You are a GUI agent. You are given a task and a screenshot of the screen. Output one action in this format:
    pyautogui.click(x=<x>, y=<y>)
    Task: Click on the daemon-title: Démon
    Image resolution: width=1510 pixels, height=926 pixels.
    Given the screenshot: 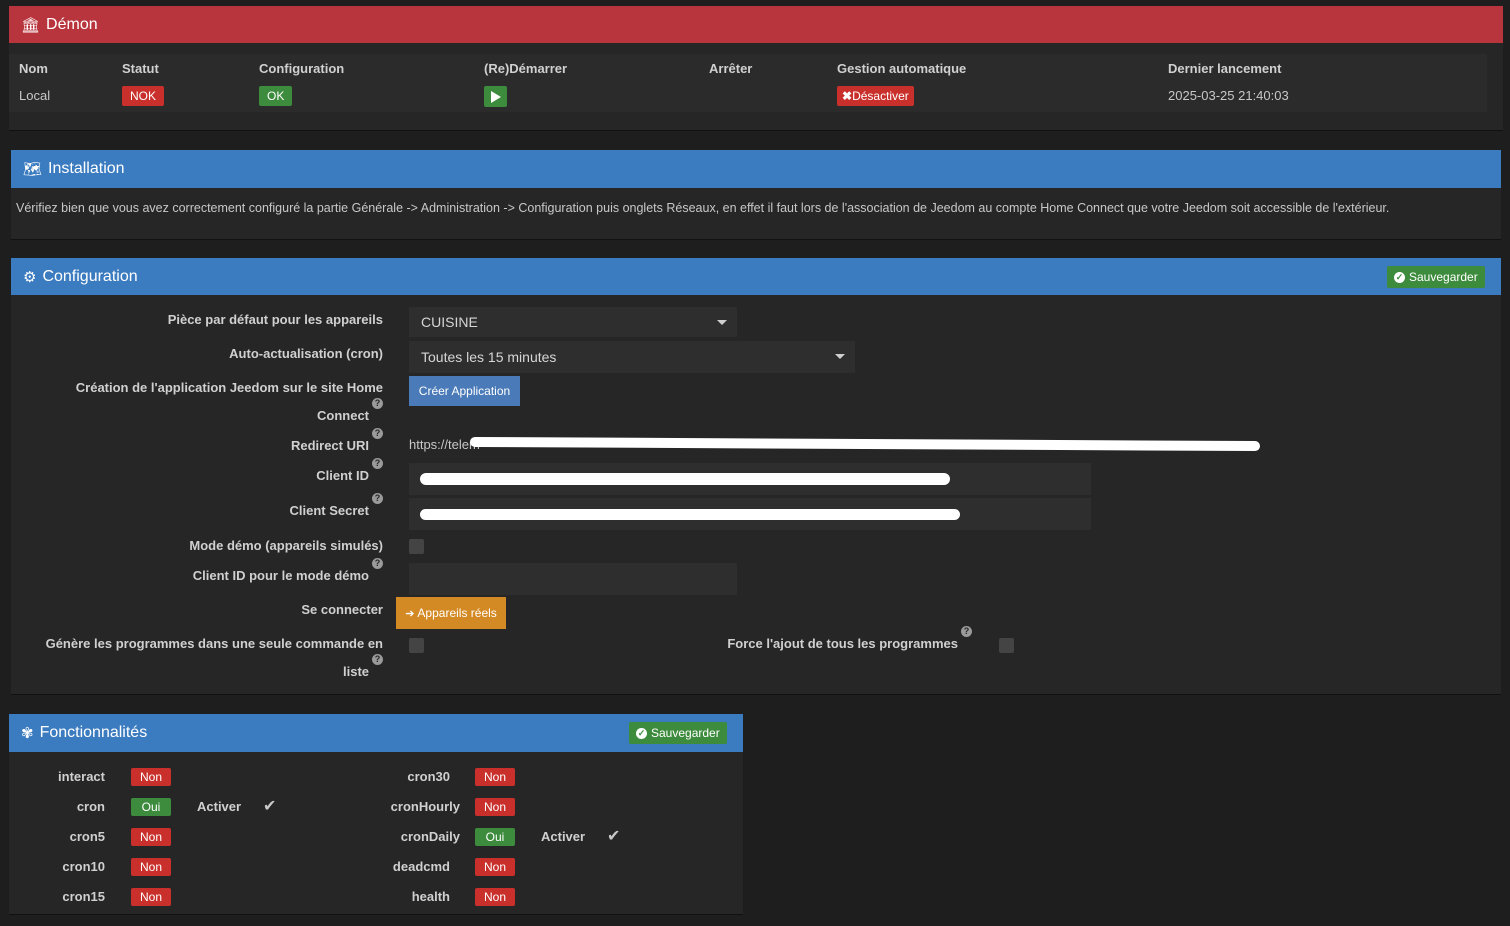 What is the action you would take?
    pyautogui.click(x=72, y=24)
    